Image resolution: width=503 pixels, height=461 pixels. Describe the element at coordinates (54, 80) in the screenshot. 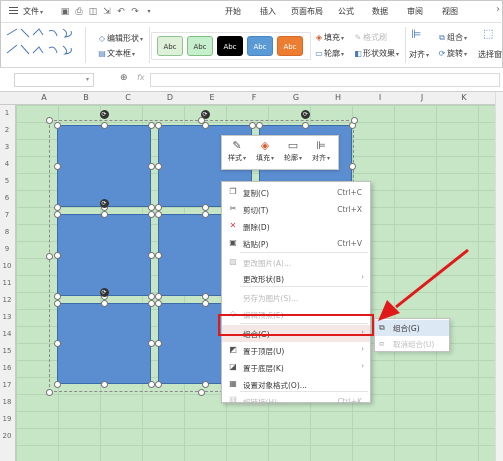

I see `name-box: ▾` at that location.